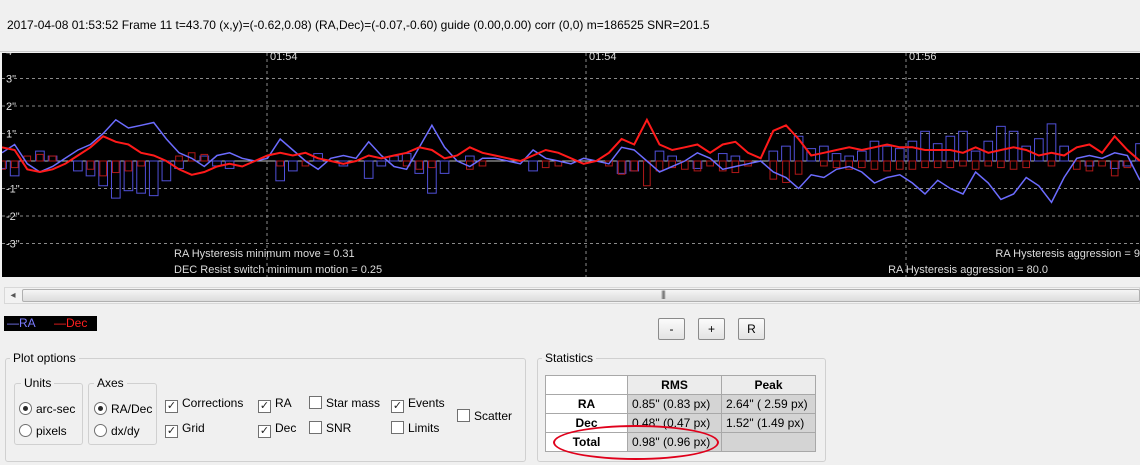 Image resolution: width=1140 pixels, height=465 pixels. What do you see at coordinates (25, 408) in the screenshot?
I see `radio-selected-icon` at bounding box center [25, 408].